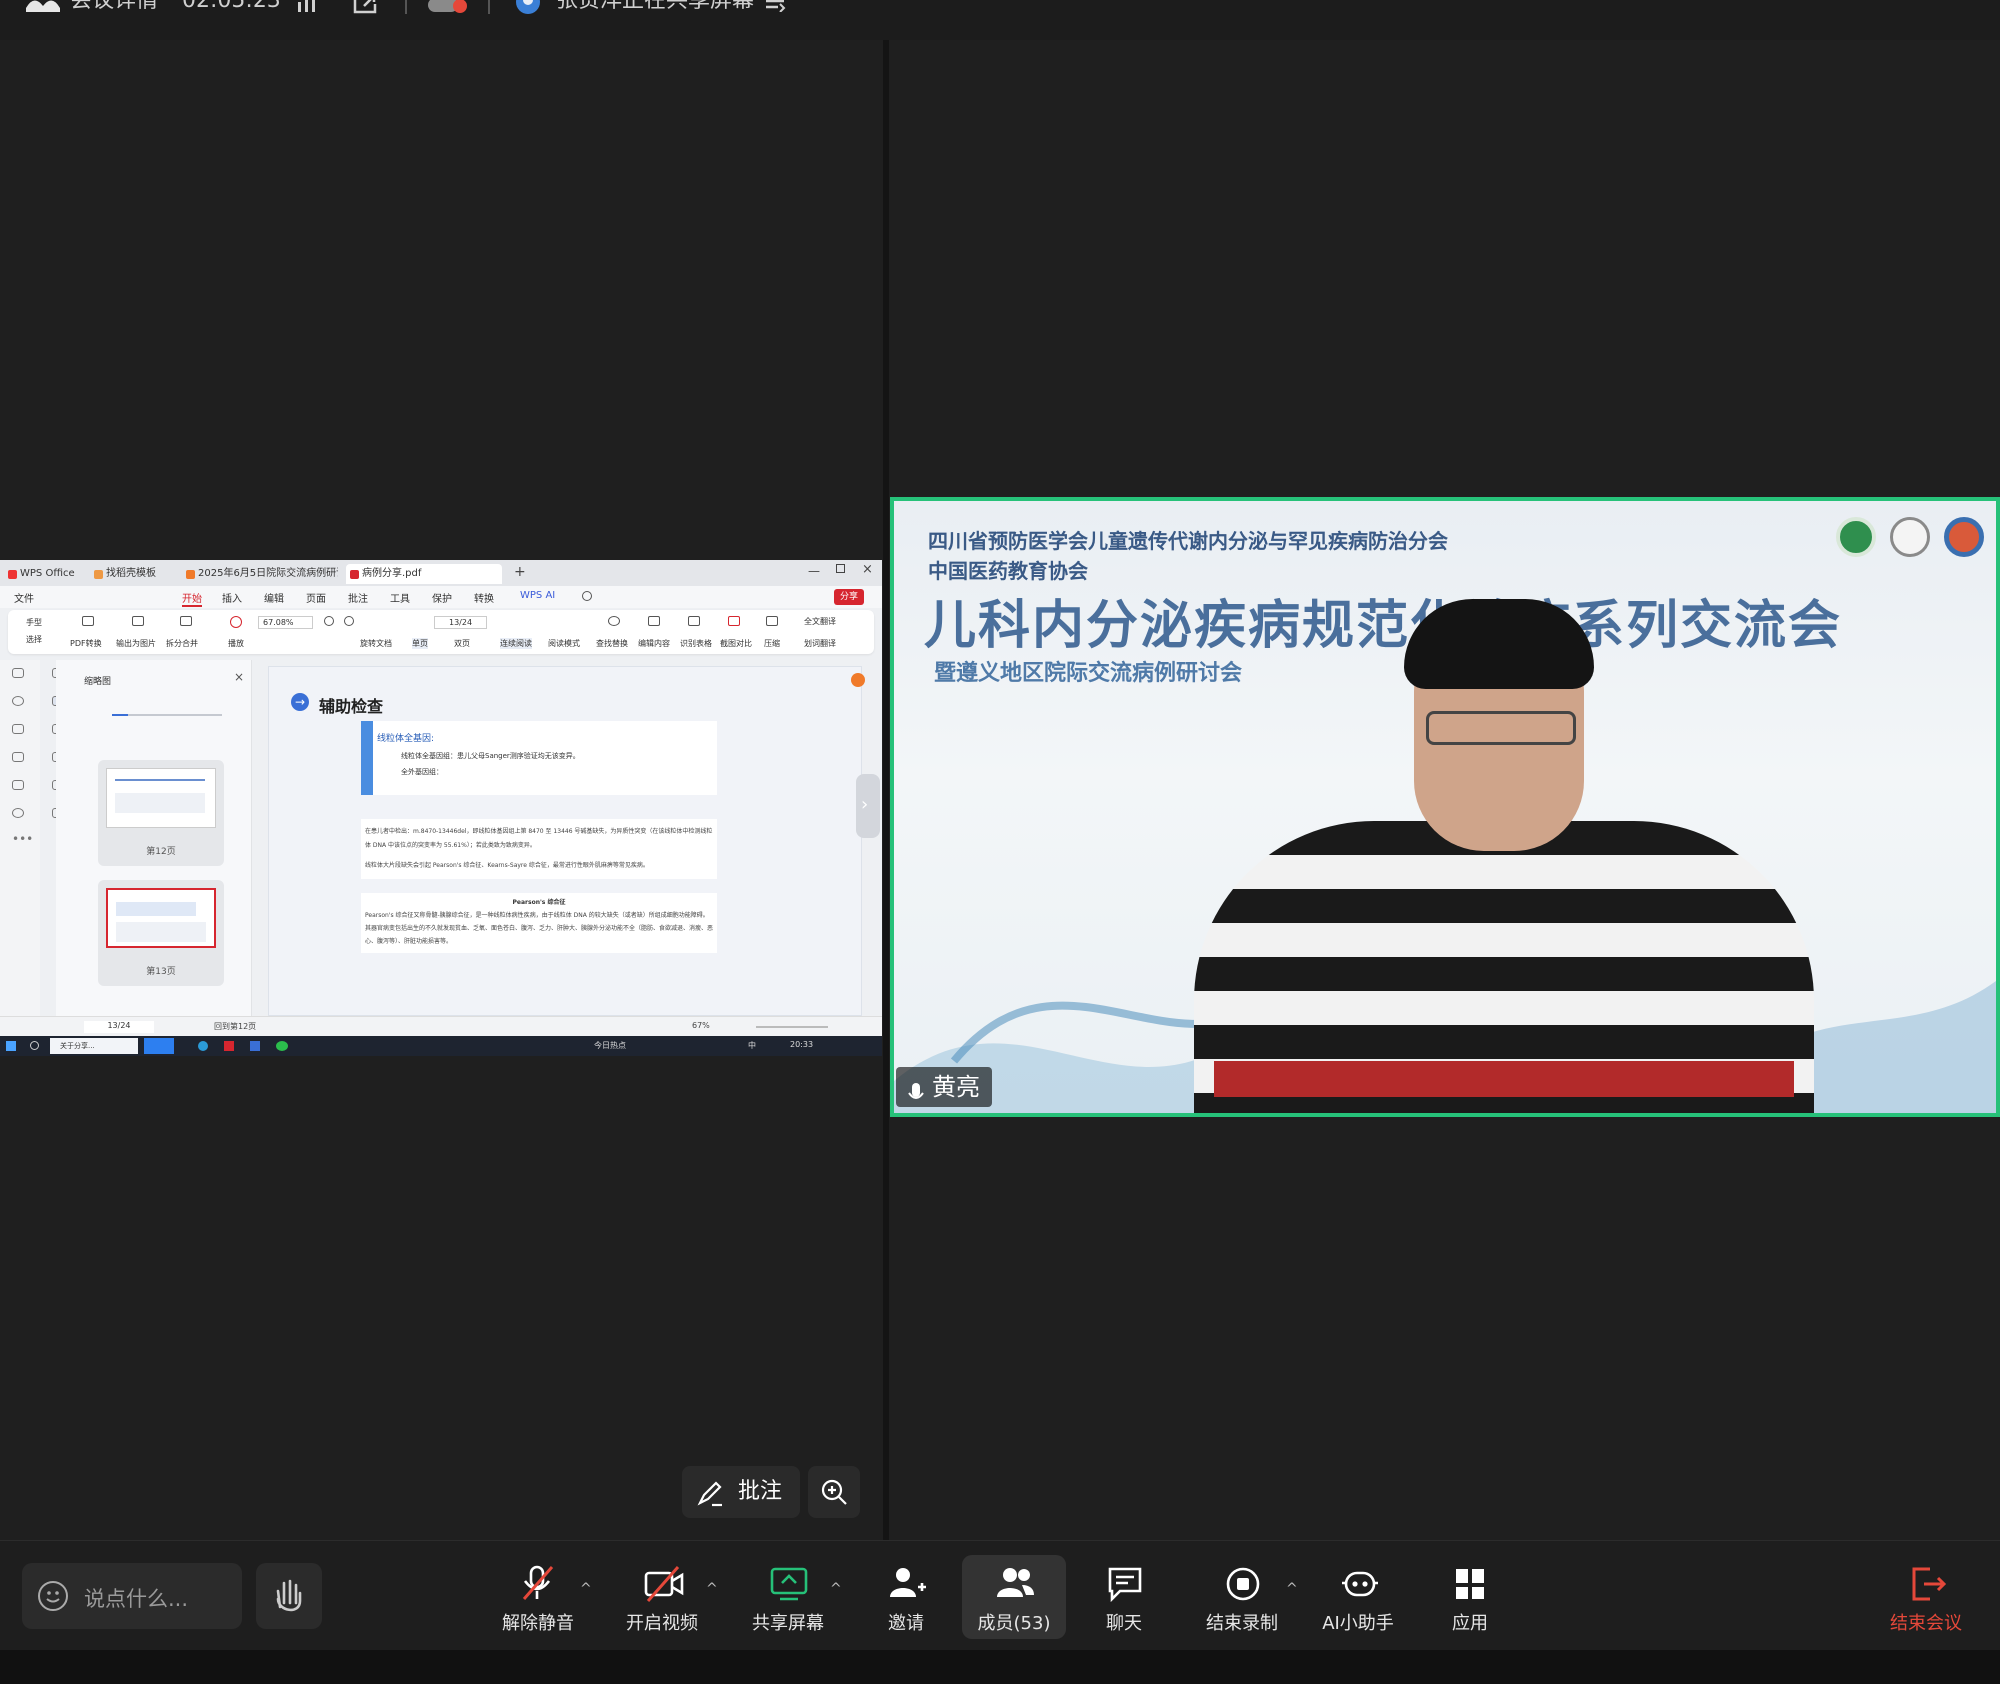  I want to click on recording-icon, so click(448, 8).